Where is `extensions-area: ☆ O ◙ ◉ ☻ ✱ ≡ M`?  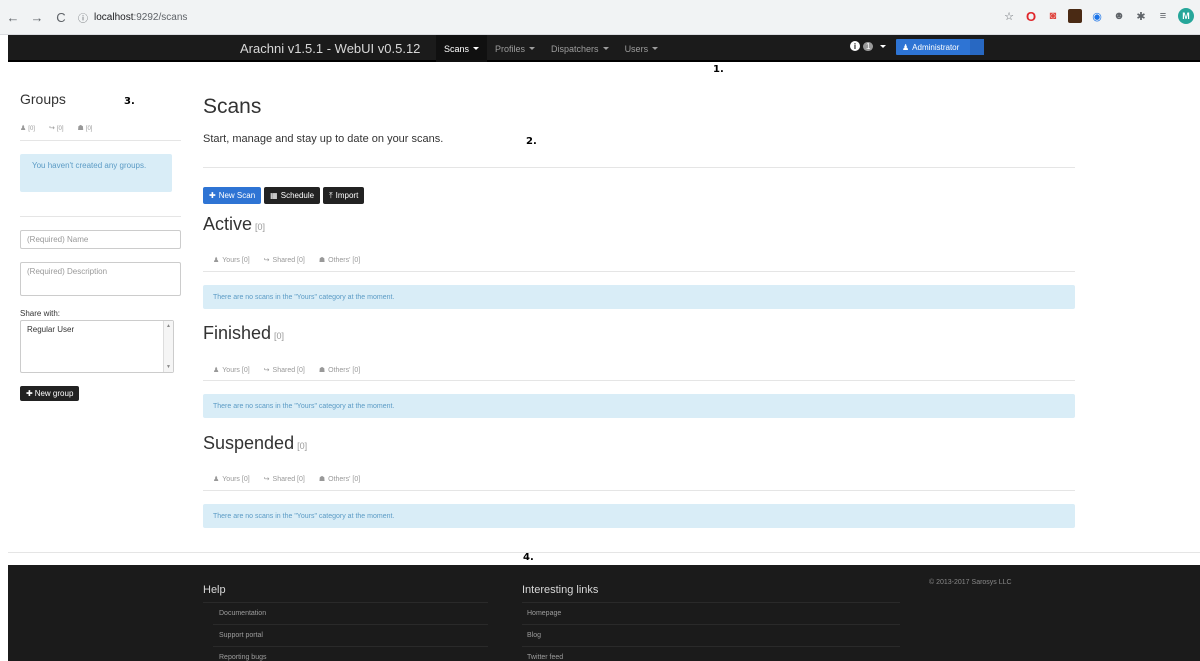 extensions-area: ☆ O ◙ ◉ ☻ ✱ ≡ M is located at coordinates (1098, 16).